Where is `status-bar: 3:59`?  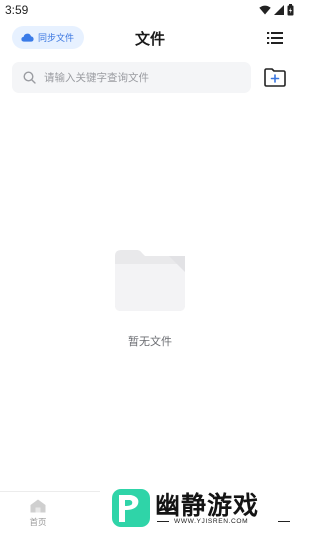
status-bar: 3:59 is located at coordinates (150, 10).